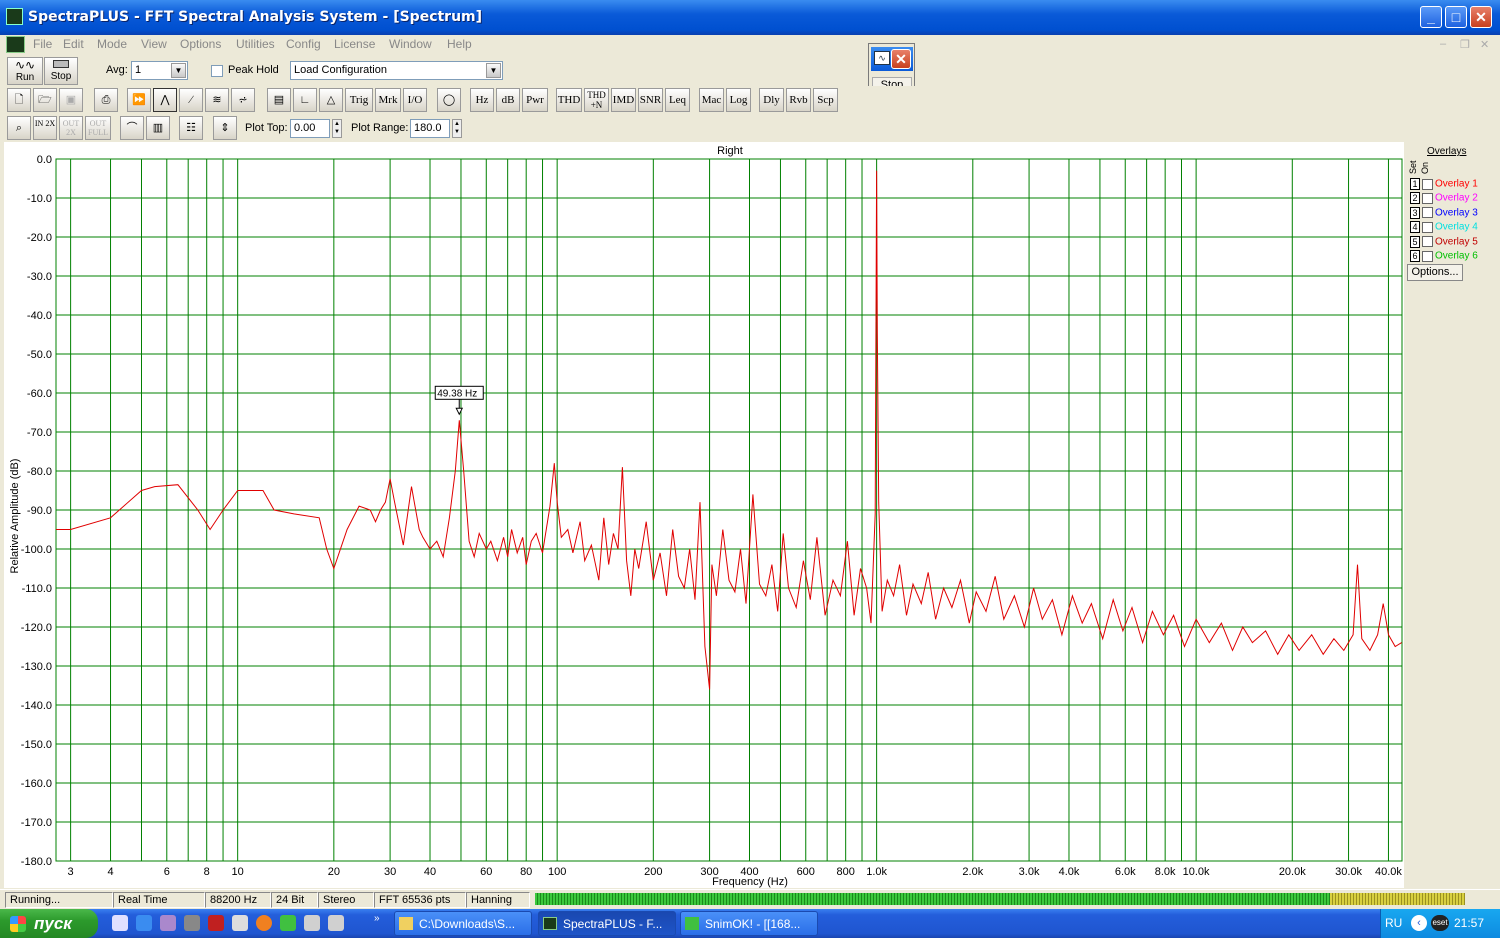 The image size is (1500, 938). I want to click on mdi-minimize-icon: –, so click(1443, 44).